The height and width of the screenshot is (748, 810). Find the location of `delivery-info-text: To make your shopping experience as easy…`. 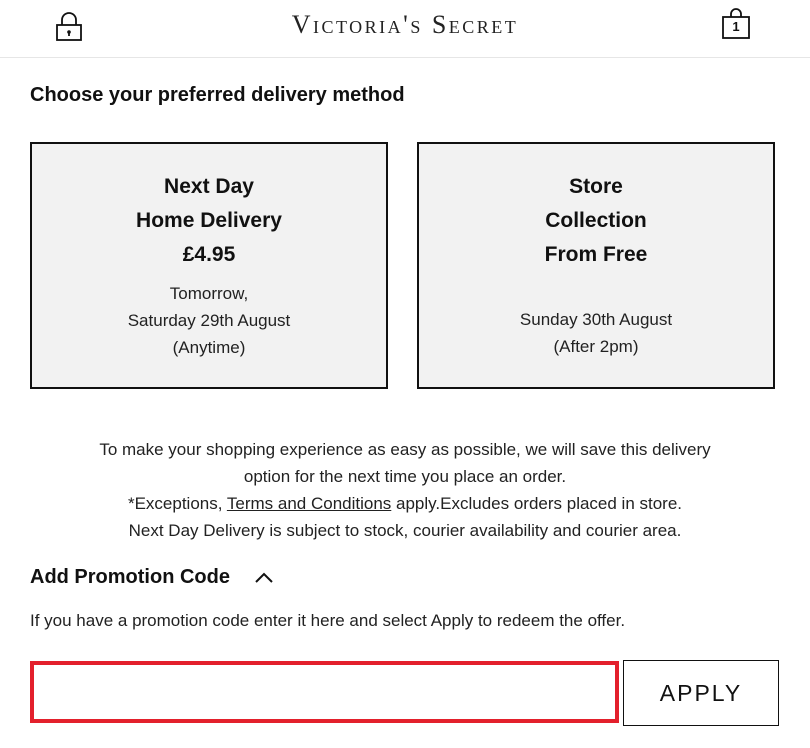

delivery-info-text: To make your shopping experience as easy… is located at coordinates (405, 490).